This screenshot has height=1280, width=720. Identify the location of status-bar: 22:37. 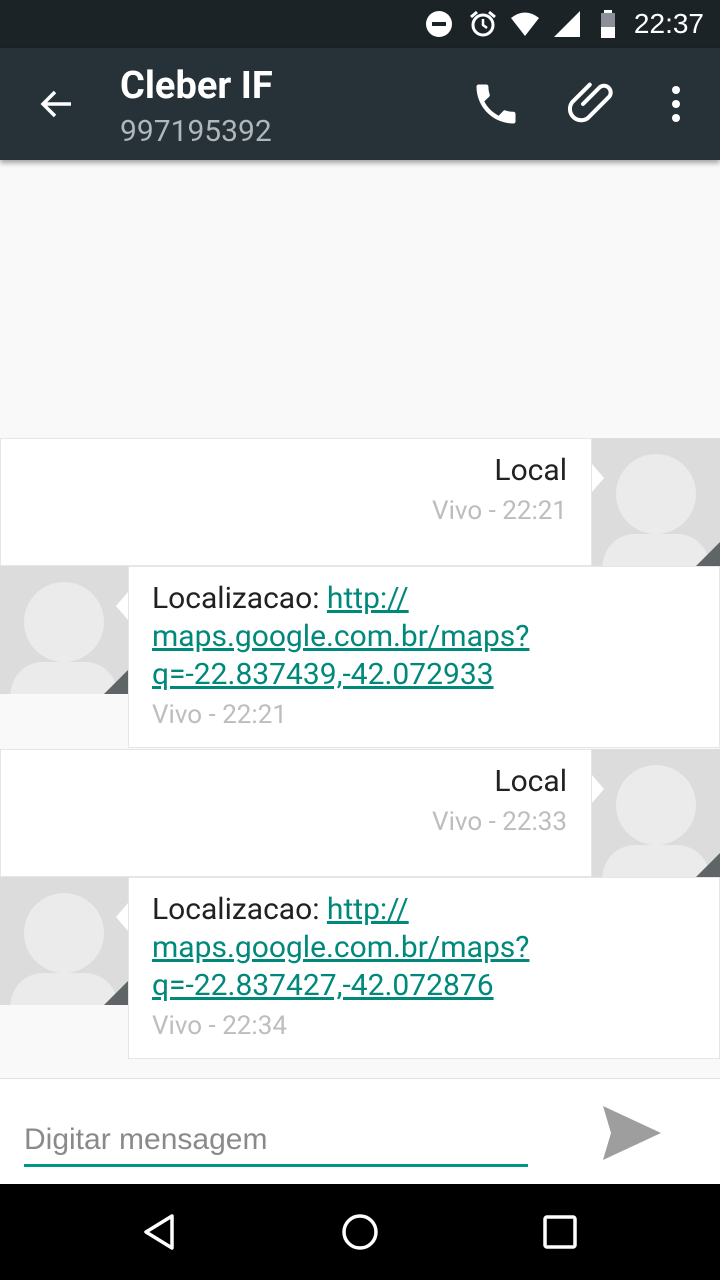
(360, 24).